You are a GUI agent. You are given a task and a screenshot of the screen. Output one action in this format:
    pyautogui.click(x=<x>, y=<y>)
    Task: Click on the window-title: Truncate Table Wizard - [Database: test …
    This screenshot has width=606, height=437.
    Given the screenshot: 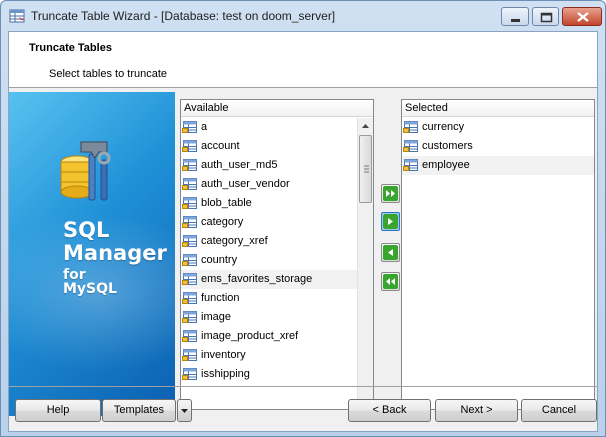 What is the action you would take?
    pyautogui.click(x=183, y=16)
    